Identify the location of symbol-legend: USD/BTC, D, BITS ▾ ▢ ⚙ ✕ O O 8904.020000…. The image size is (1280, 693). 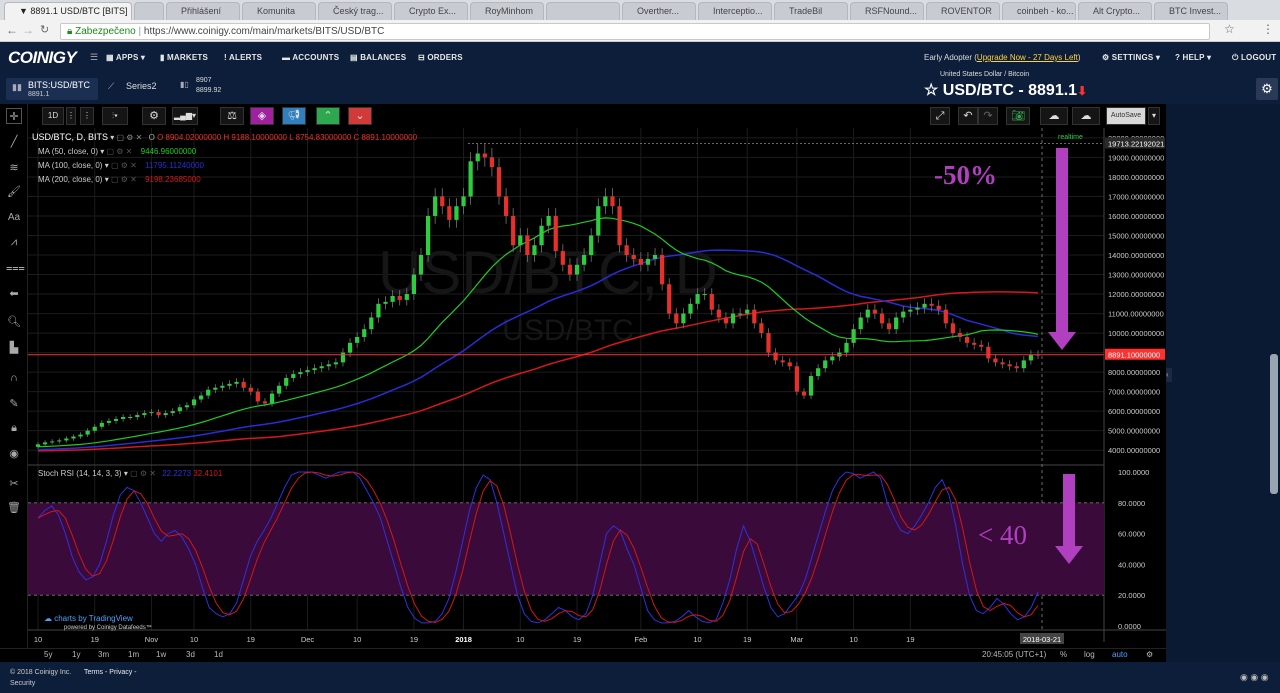
(224, 137).